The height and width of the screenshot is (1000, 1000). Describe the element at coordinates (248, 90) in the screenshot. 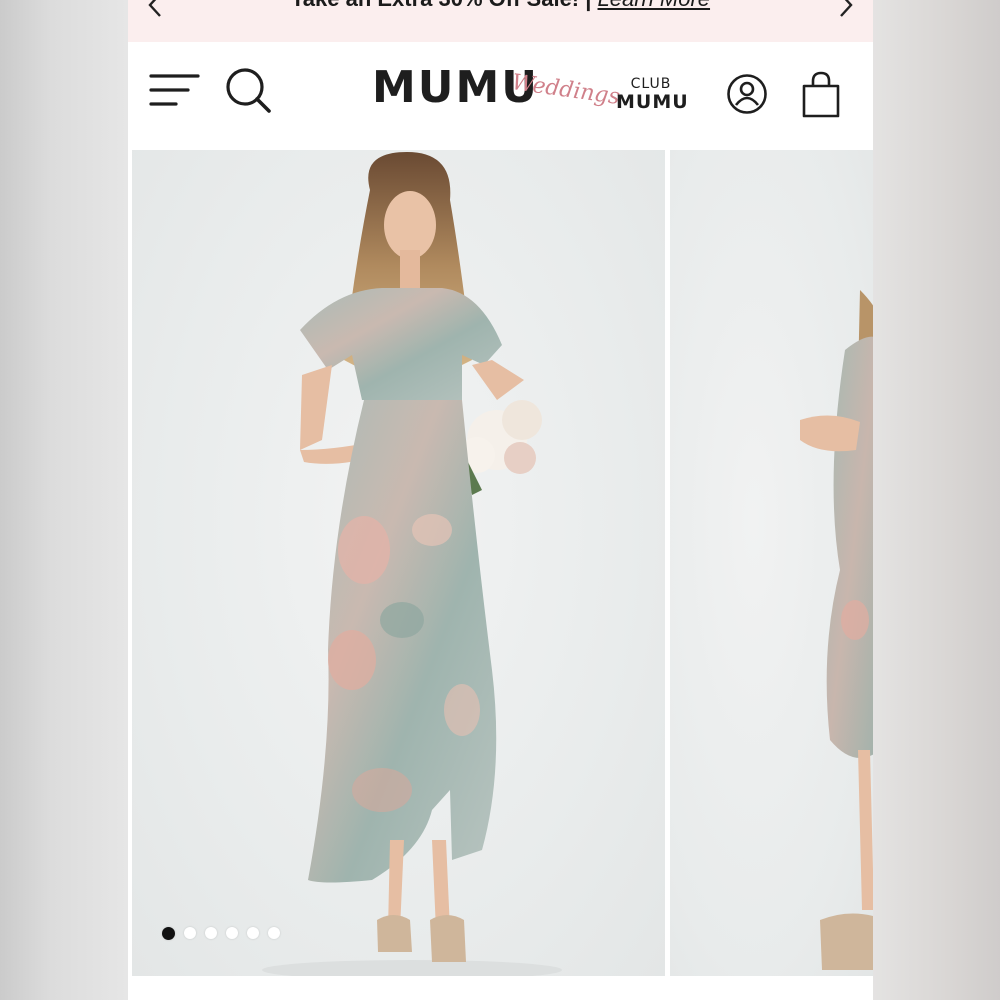

I see `search-icon` at that location.